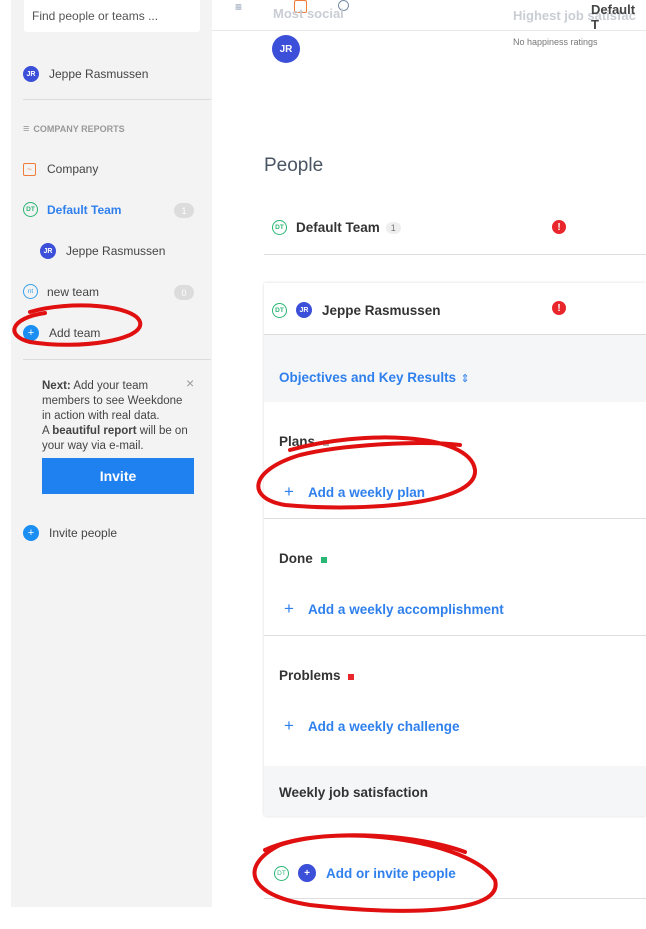 The height and width of the screenshot is (929, 646). I want to click on sidebar-item-member: JR Jeppe Rasmussen, so click(102, 251).